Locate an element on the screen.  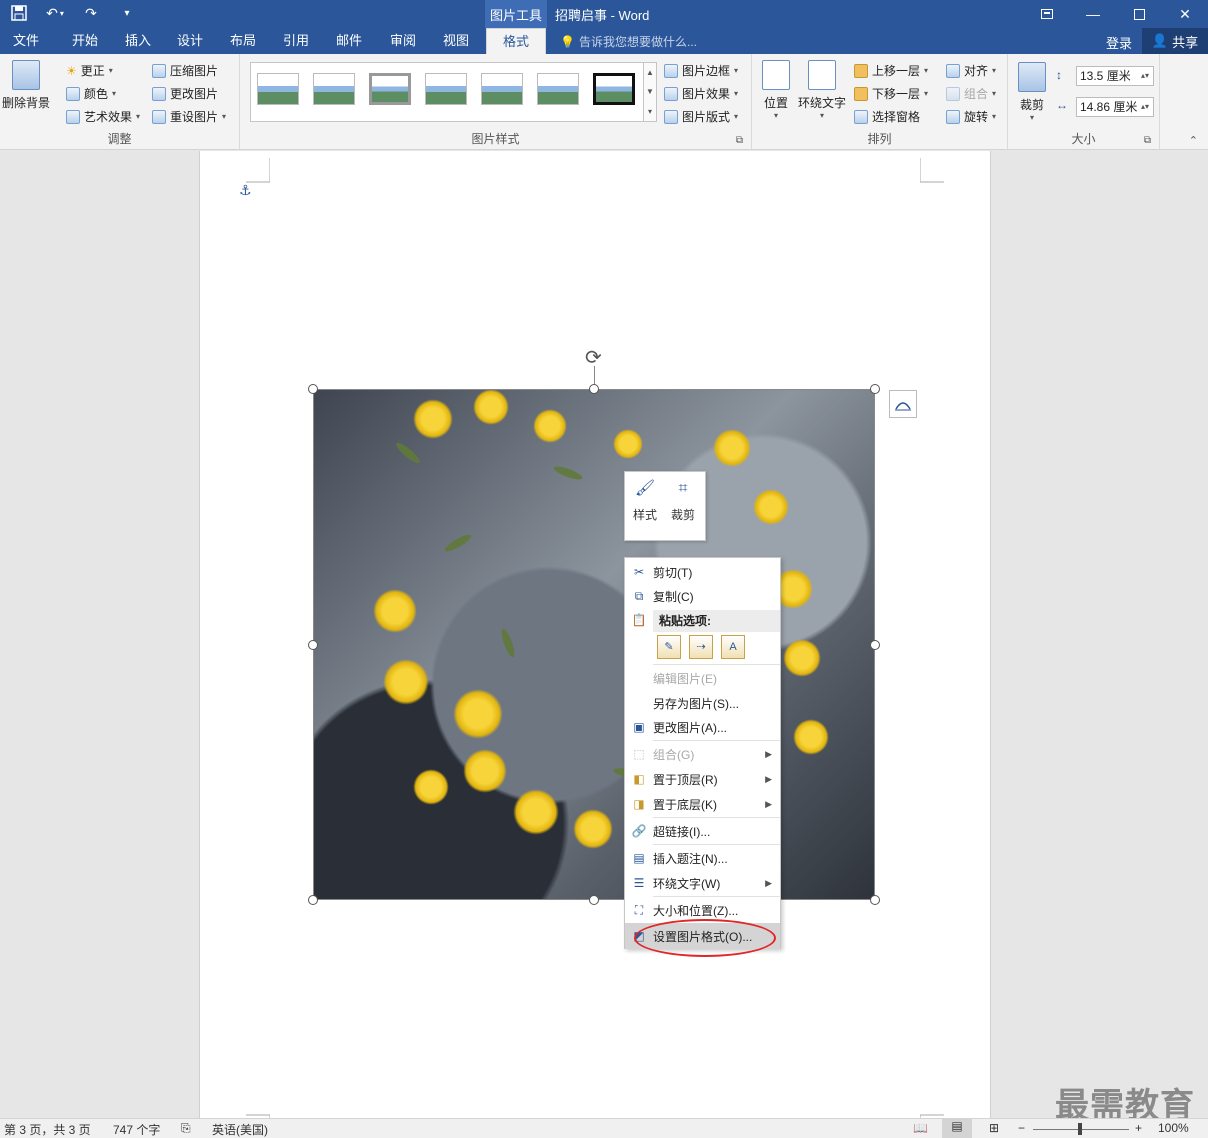
word-count: 747 个字 is located at coordinates (136, 1129).